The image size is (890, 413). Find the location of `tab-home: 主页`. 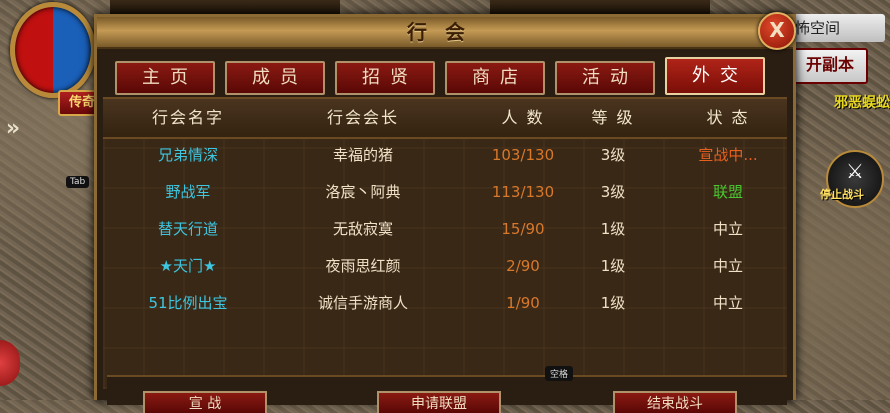

tab-home: 主页 is located at coordinates (165, 78).